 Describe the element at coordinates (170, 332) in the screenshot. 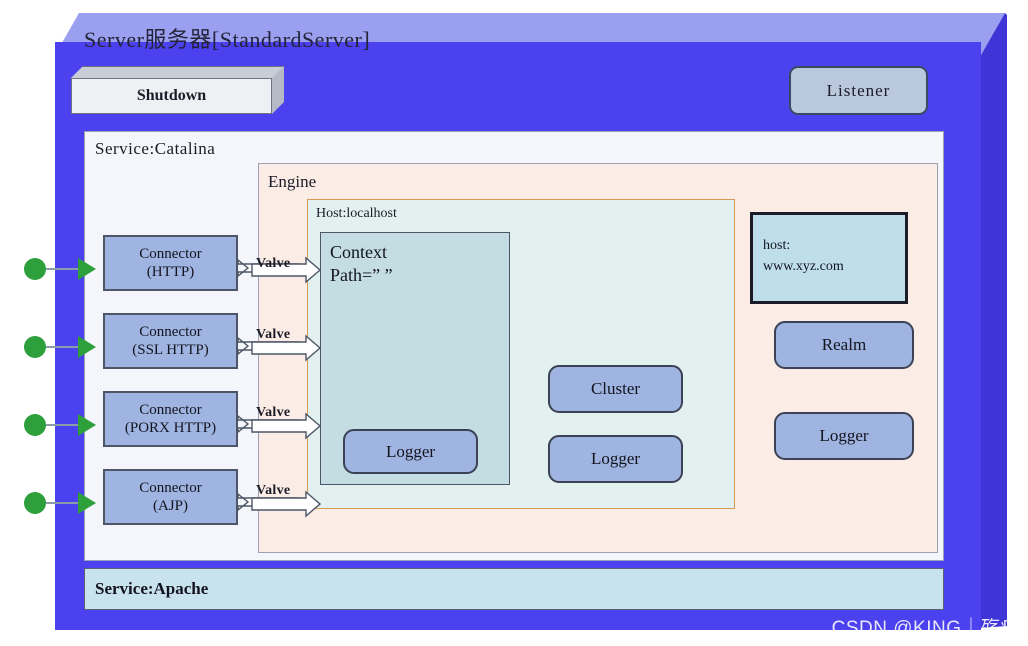

I see `connector-ssl-http-line1: Connector` at that location.